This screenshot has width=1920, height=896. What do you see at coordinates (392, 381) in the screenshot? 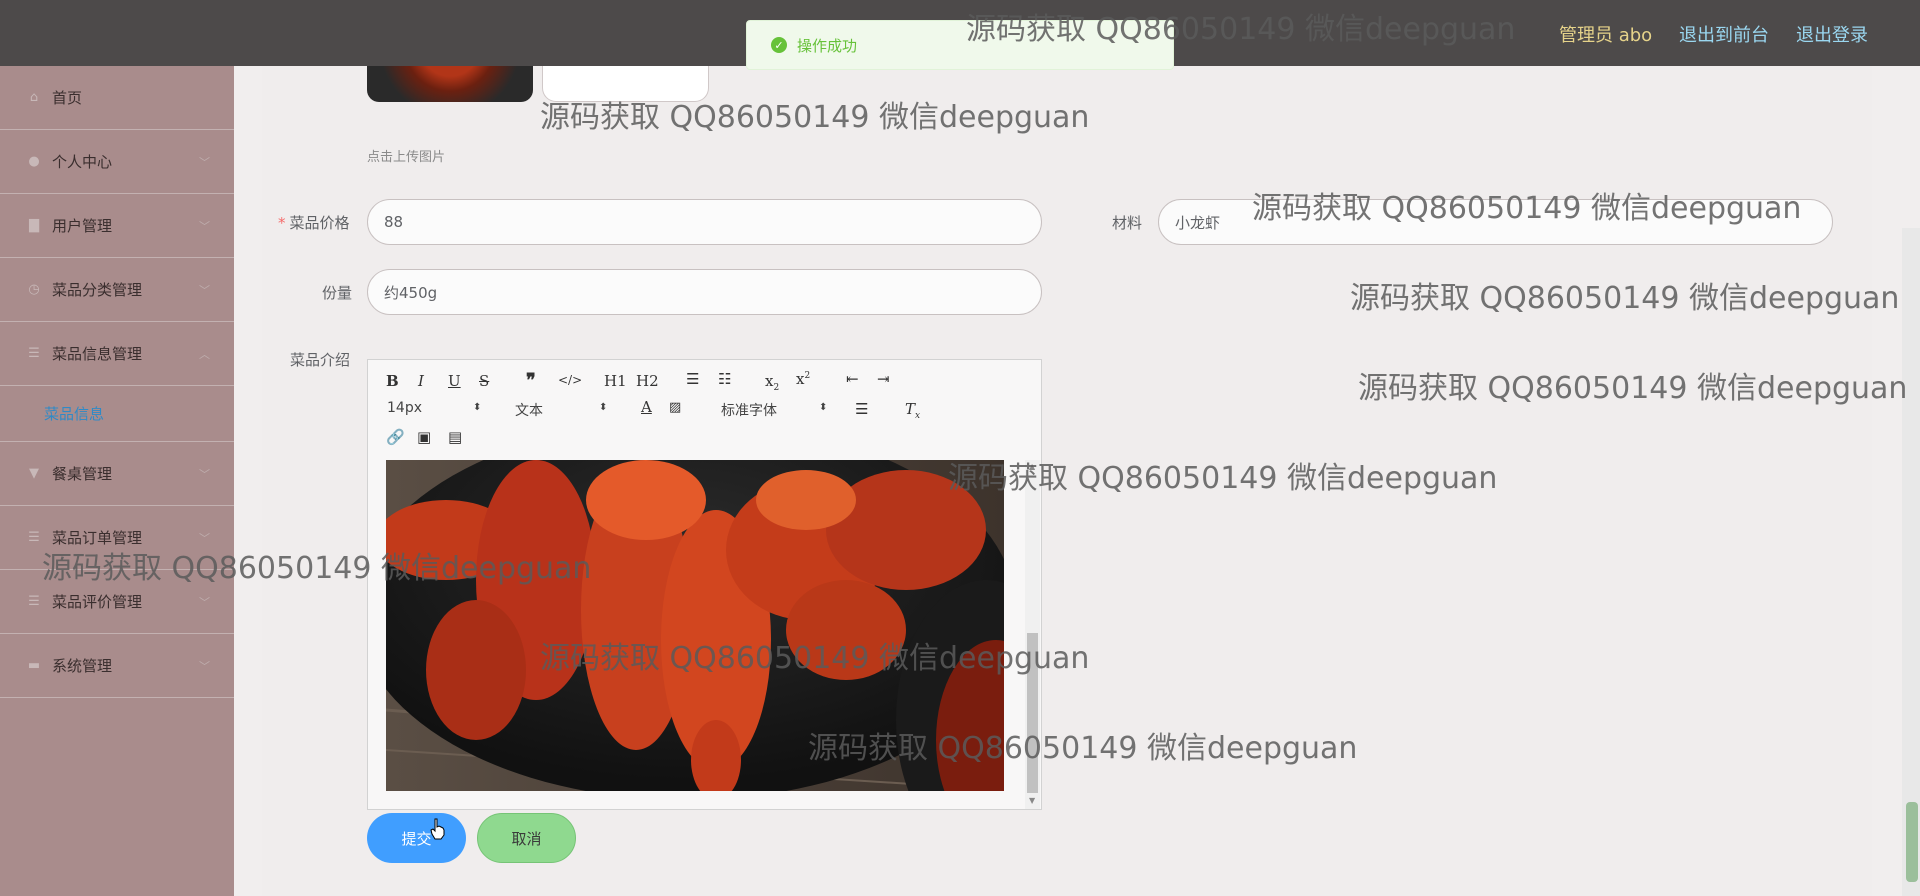
I see `bold-icon: B` at bounding box center [392, 381].